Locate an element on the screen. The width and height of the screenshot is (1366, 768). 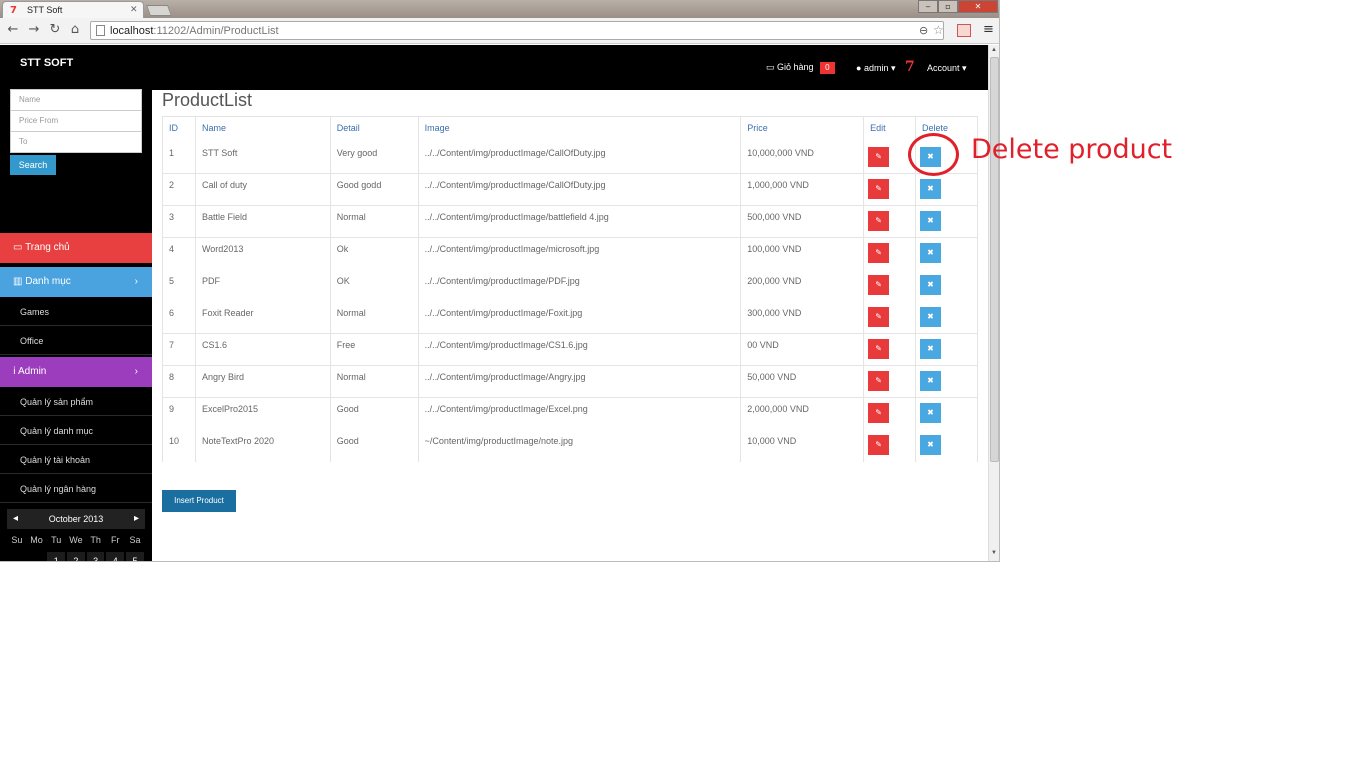
annotation-label: Delete product is located at coordinates (1072, 149).